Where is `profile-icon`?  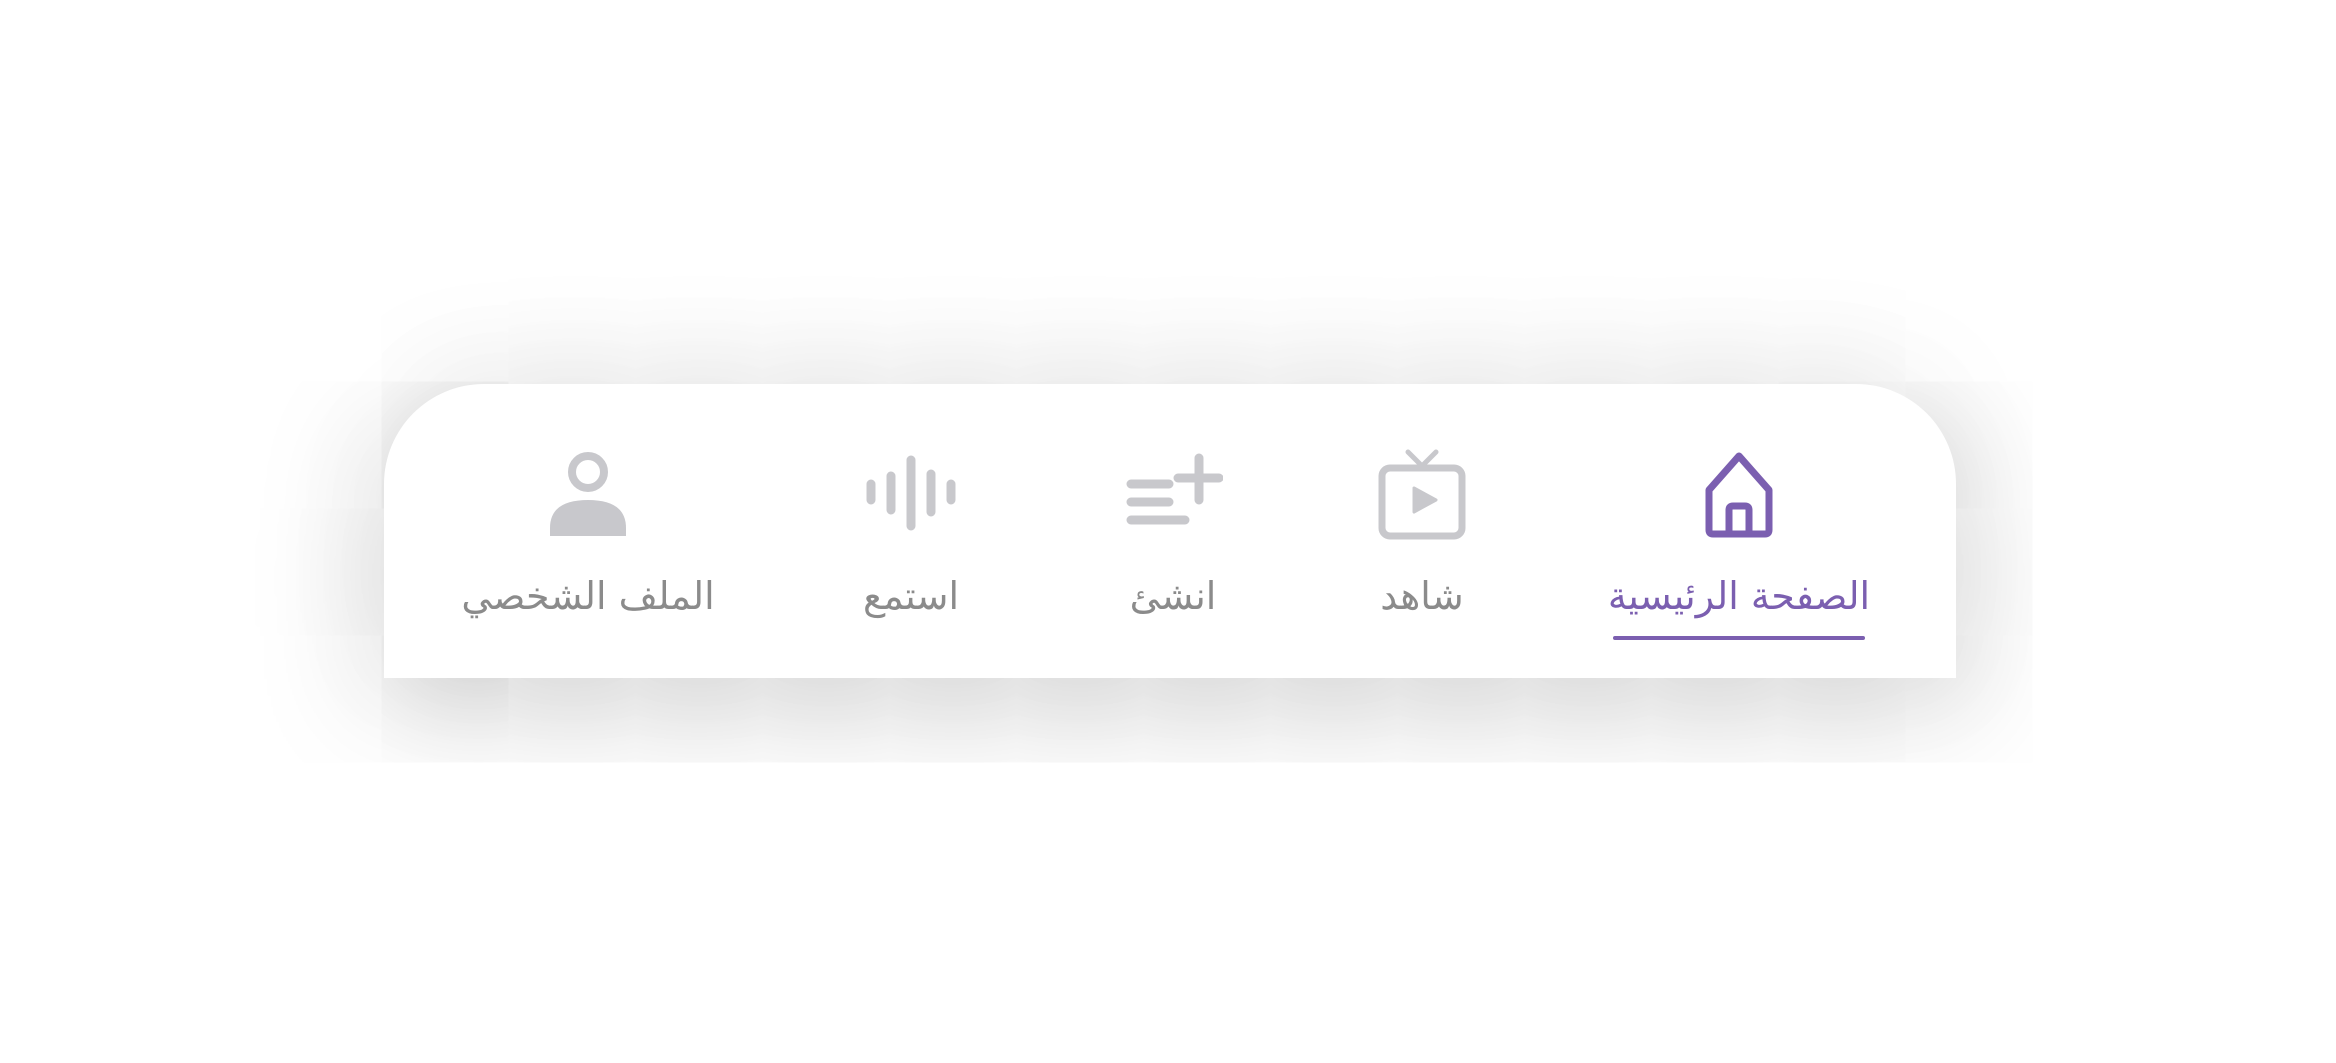
profile-icon is located at coordinates (588, 494).